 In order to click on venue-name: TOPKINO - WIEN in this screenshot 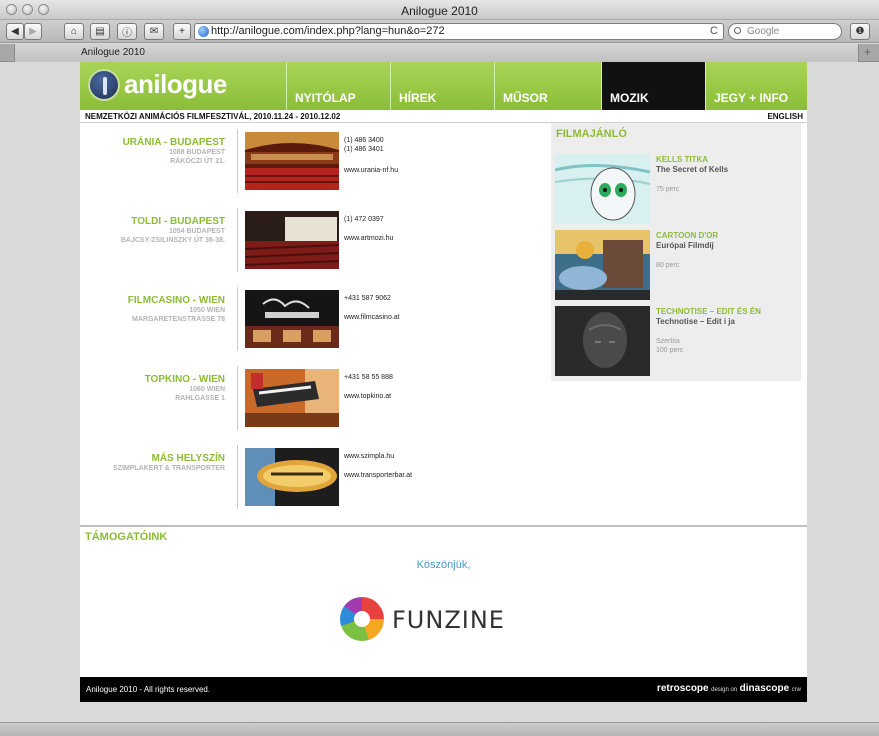, I will do `click(185, 379)`.